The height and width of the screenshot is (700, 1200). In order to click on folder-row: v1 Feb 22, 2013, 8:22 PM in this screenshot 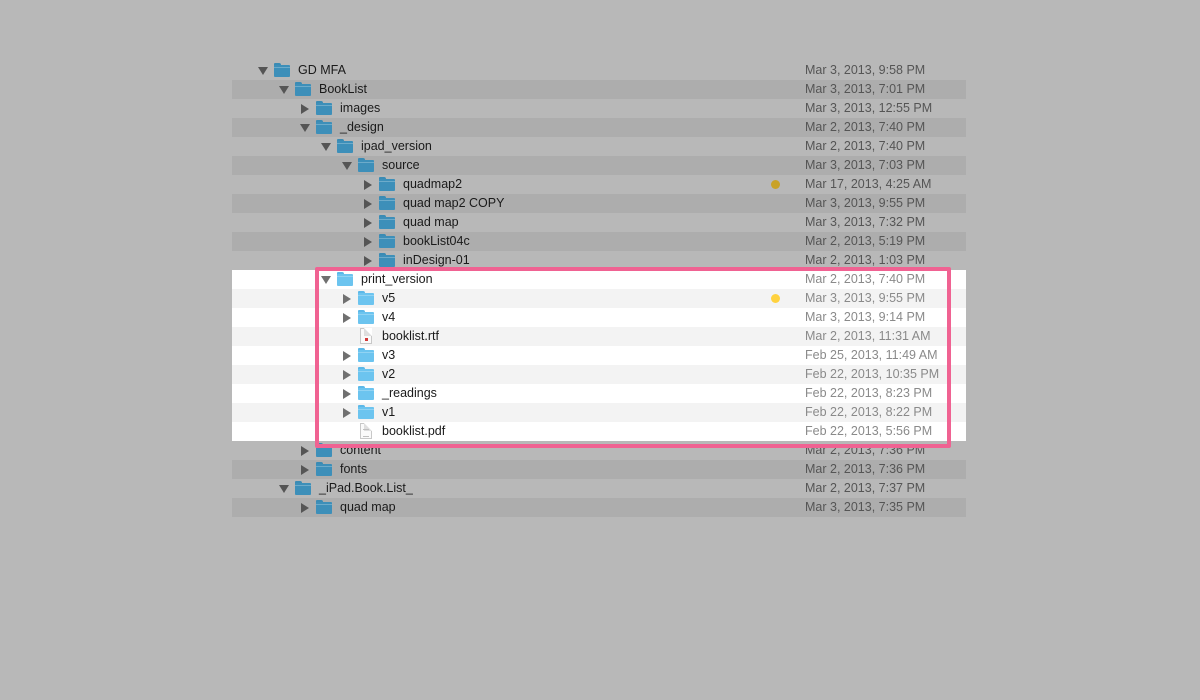, I will do `click(599, 412)`.